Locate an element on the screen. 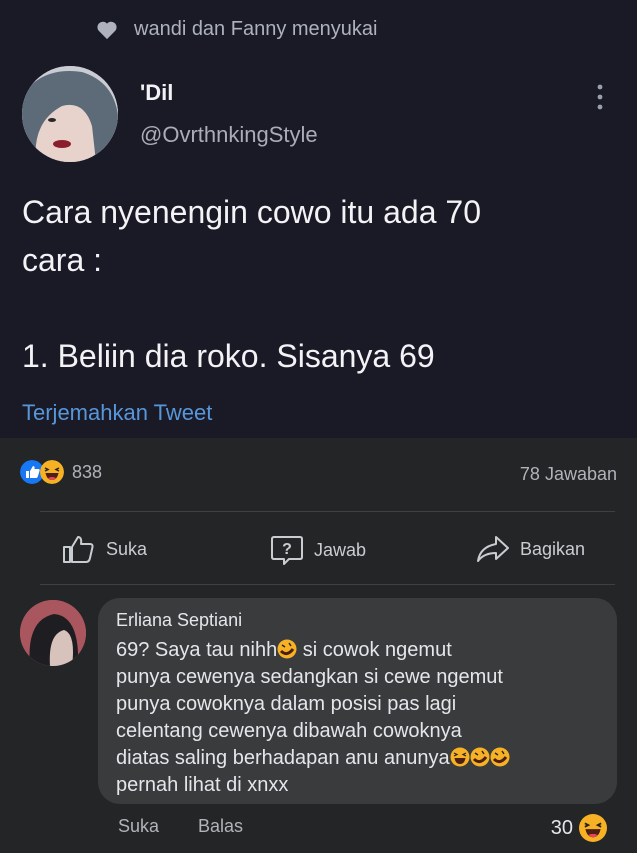  share-button: Bagikan is located at coordinates (530, 549).